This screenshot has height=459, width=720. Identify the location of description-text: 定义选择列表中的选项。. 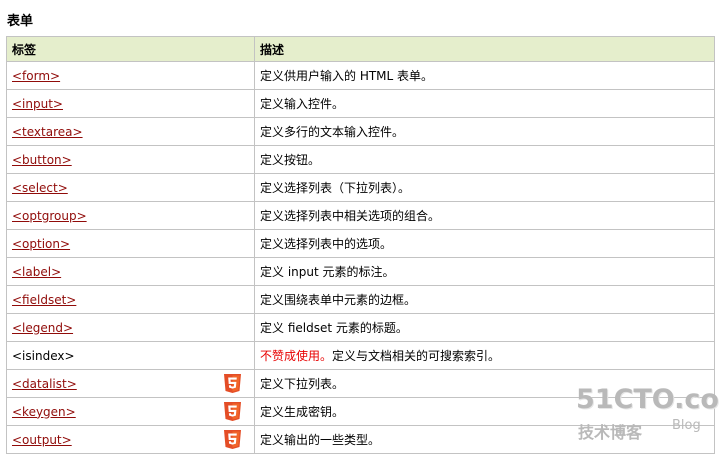
(326, 244).